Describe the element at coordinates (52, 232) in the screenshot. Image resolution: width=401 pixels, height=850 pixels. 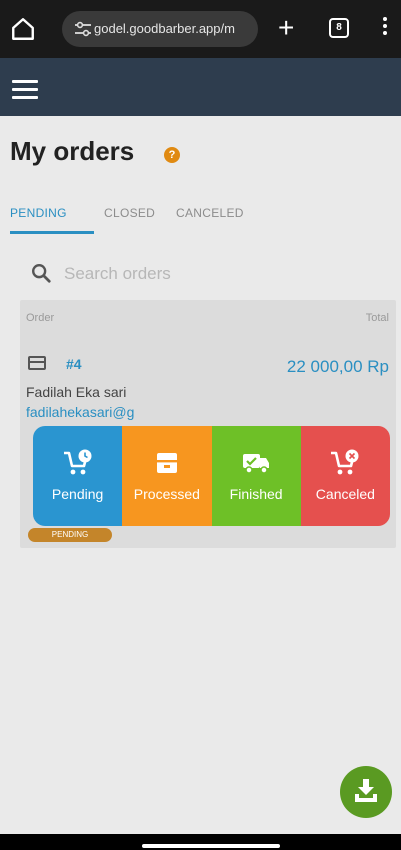
I see `active-tab-indicator` at that location.